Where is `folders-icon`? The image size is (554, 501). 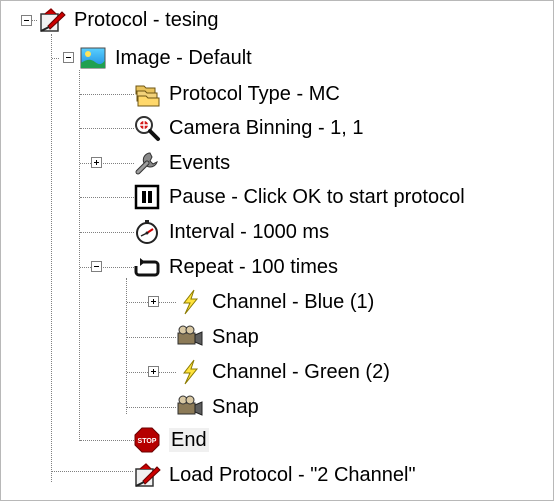 folders-icon is located at coordinates (147, 94).